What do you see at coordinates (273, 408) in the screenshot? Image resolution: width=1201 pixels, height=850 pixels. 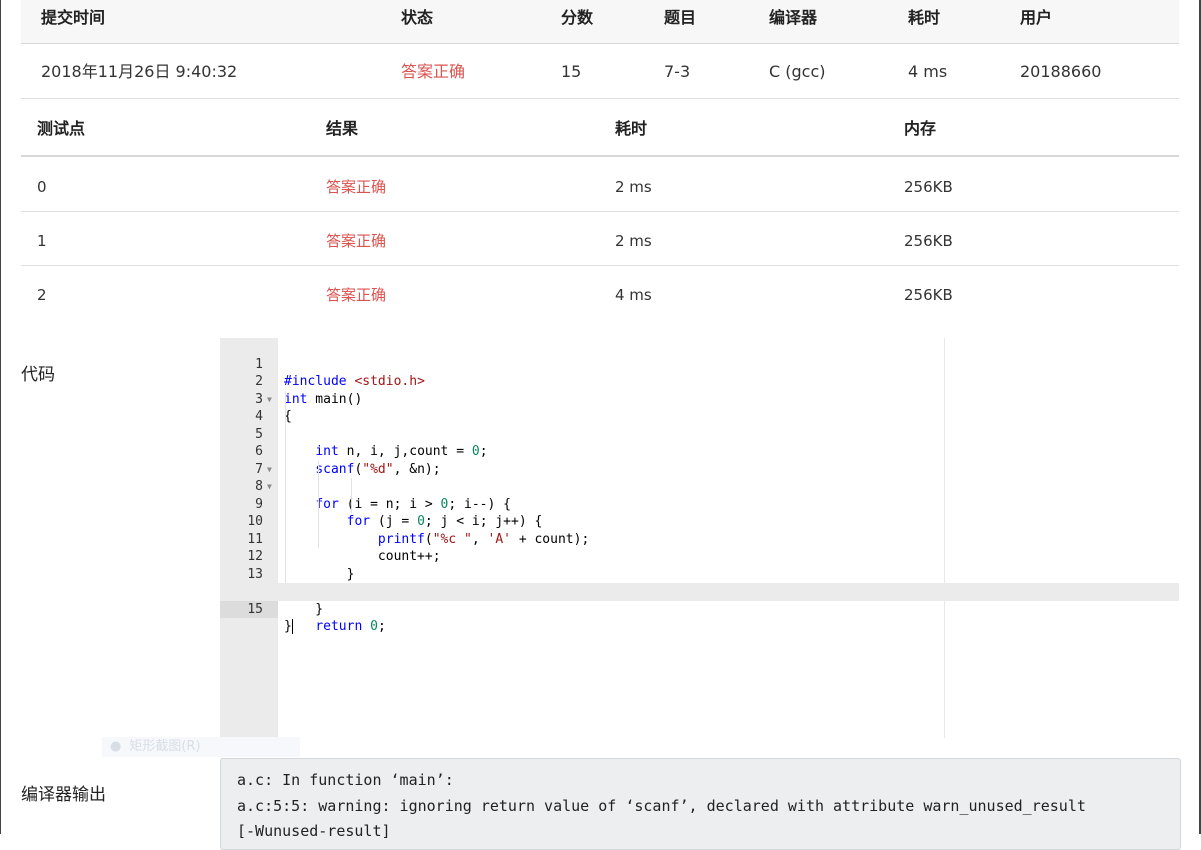 I see `code-line: 3 ▼ {` at bounding box center [273, 408].